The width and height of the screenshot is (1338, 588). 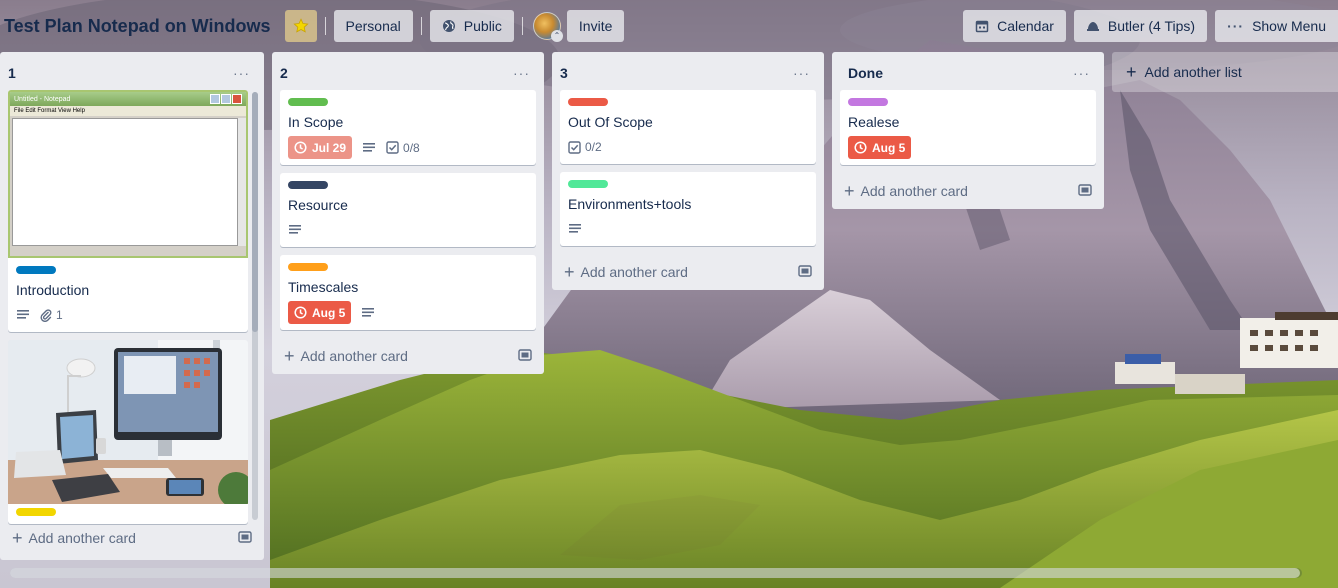 I want to click on show-menu-button: ··· Show Menu, so click(x=1276, y=26).